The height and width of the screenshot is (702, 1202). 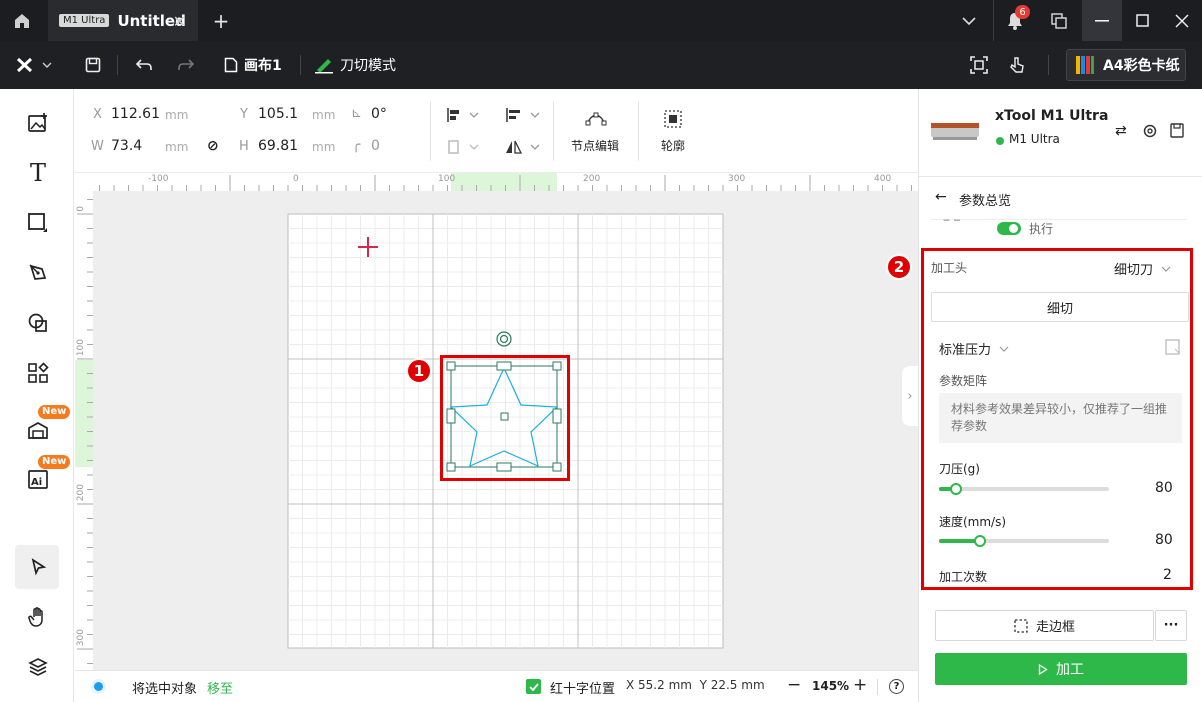 I want to click on help-icon: ?, so click(x=896, y=686).